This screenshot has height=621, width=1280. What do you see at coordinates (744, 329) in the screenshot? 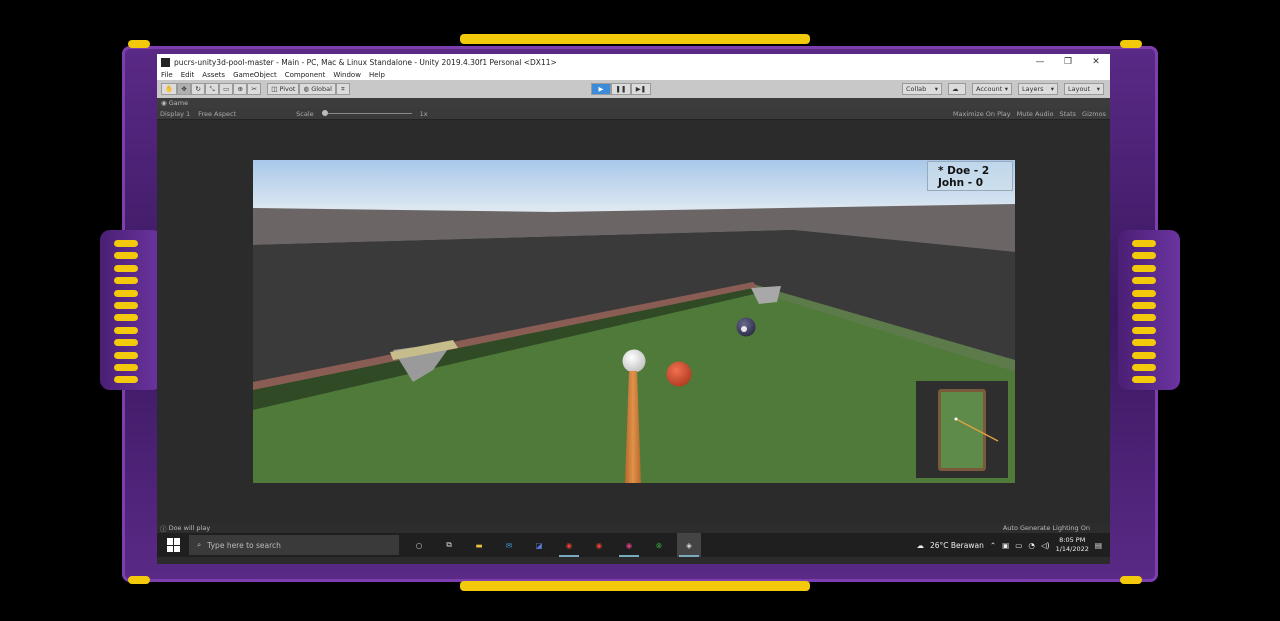
I see `ball-number-dot` at bounding box center [744, 329].